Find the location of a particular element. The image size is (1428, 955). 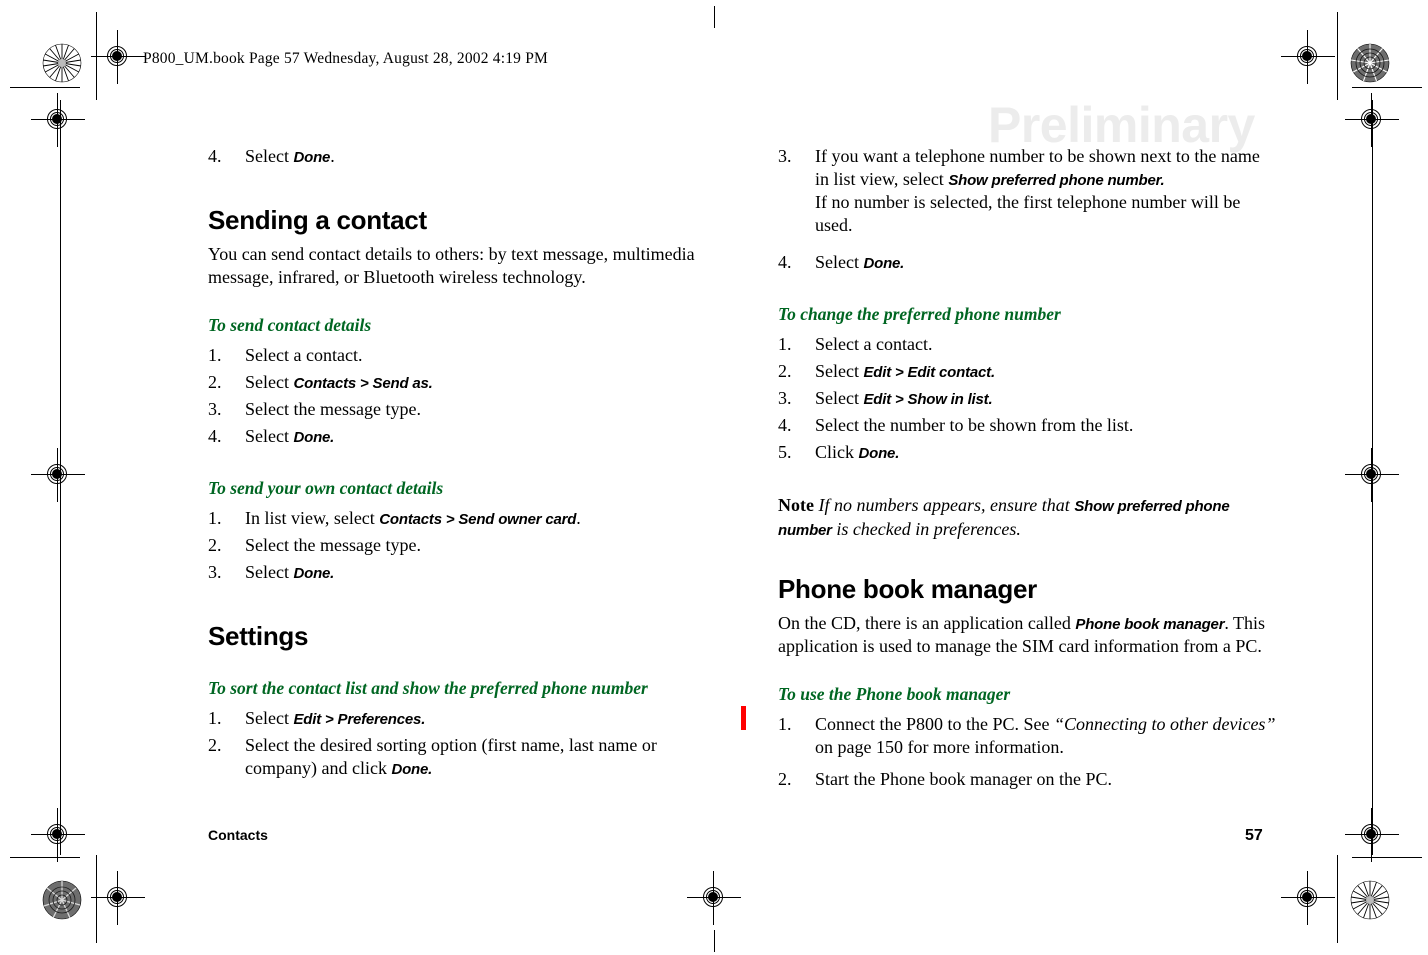

registration-starburst-bottom-left is located at coordinates (62, 900).